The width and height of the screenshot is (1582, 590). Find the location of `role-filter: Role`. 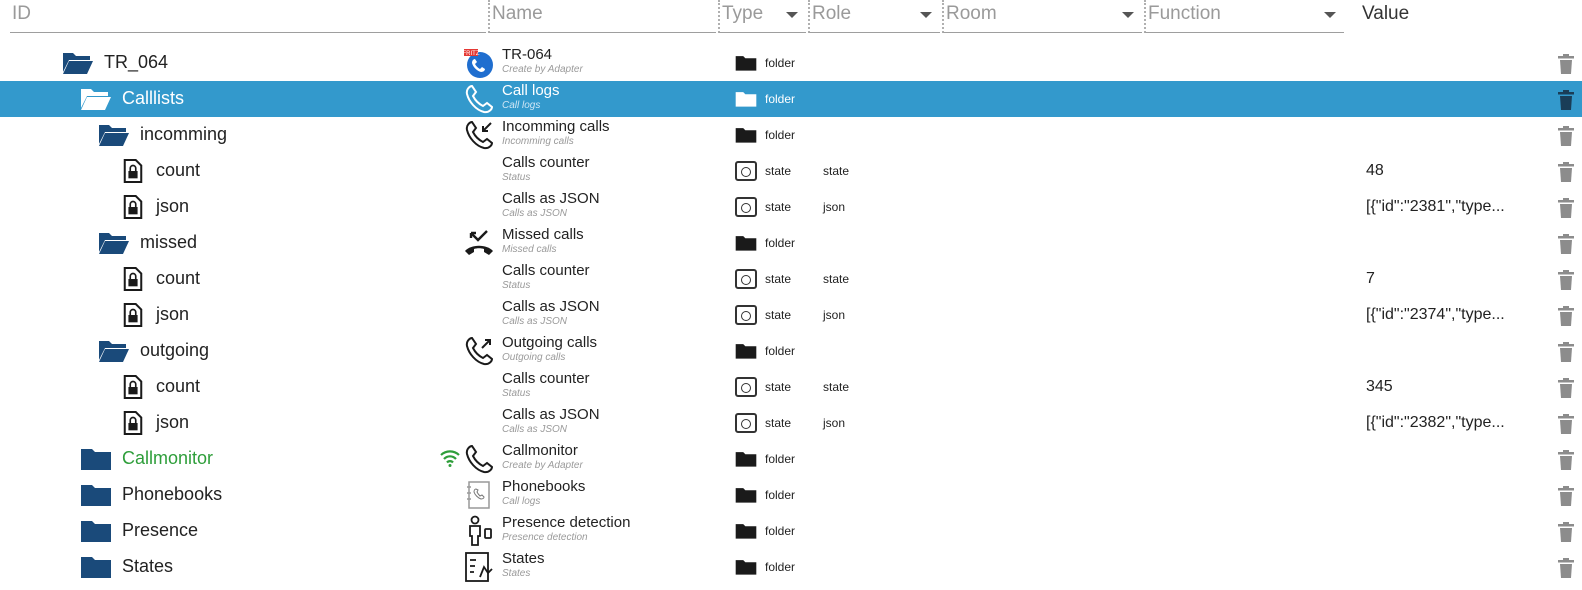

role-filter: Role is located at coordinates (874, 16).